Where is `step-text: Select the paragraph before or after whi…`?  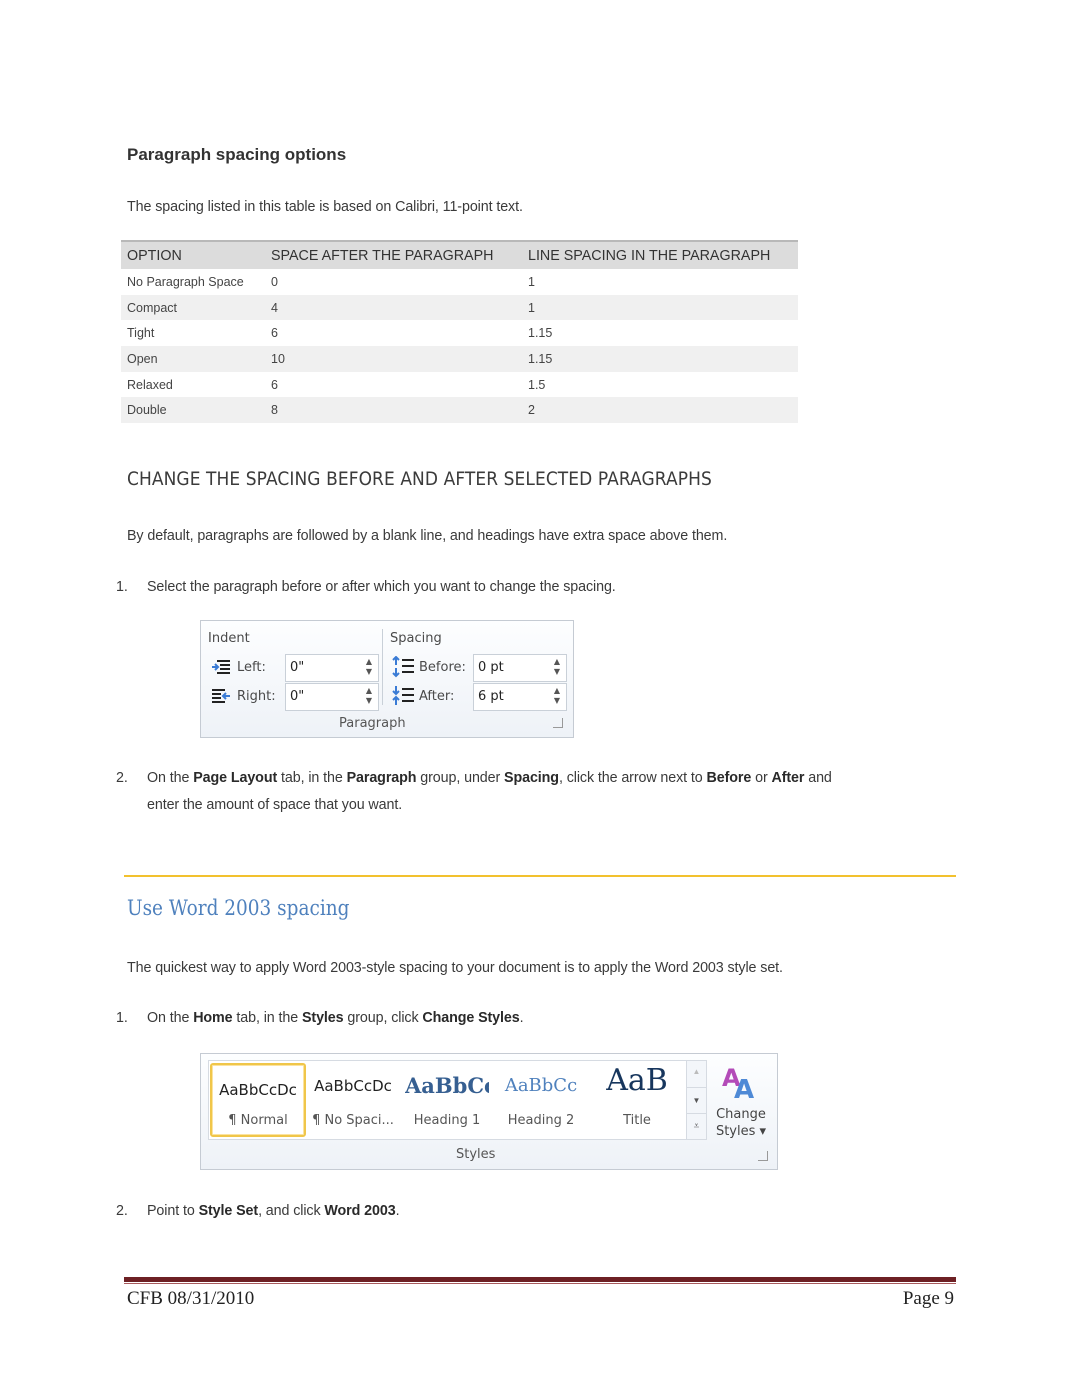 step-text: Select the paragraph before or after whi… is located at coordinates (381, 587).